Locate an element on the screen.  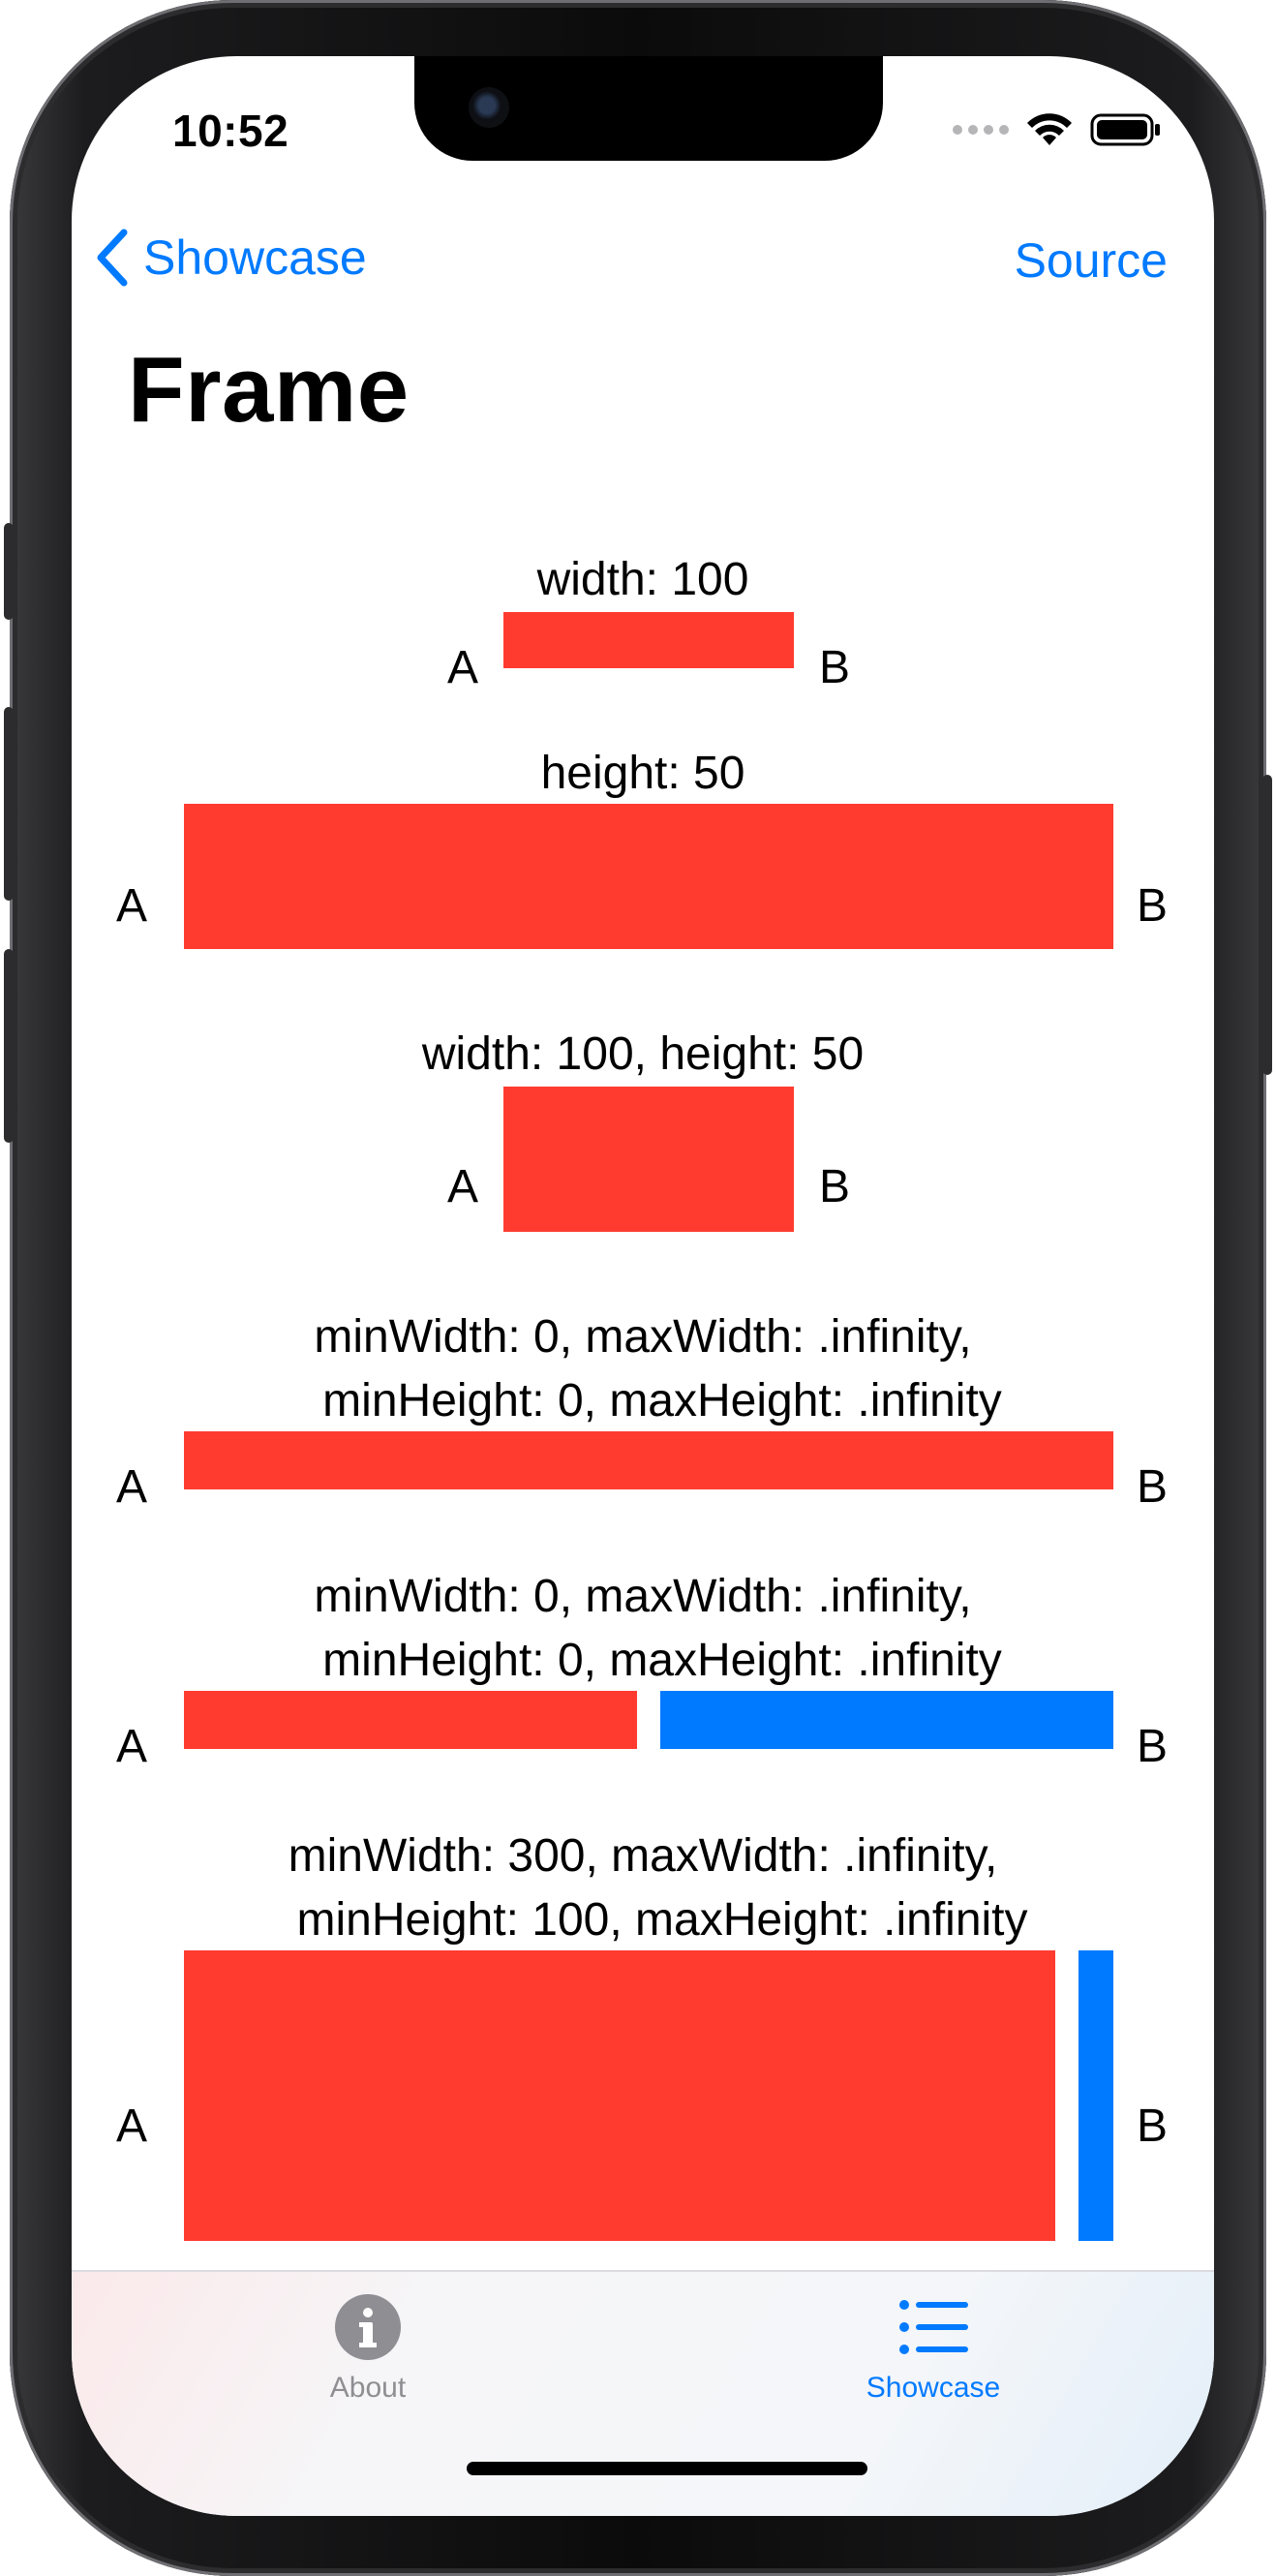
list-bullet-icon is located at coordinates (933, 2327).